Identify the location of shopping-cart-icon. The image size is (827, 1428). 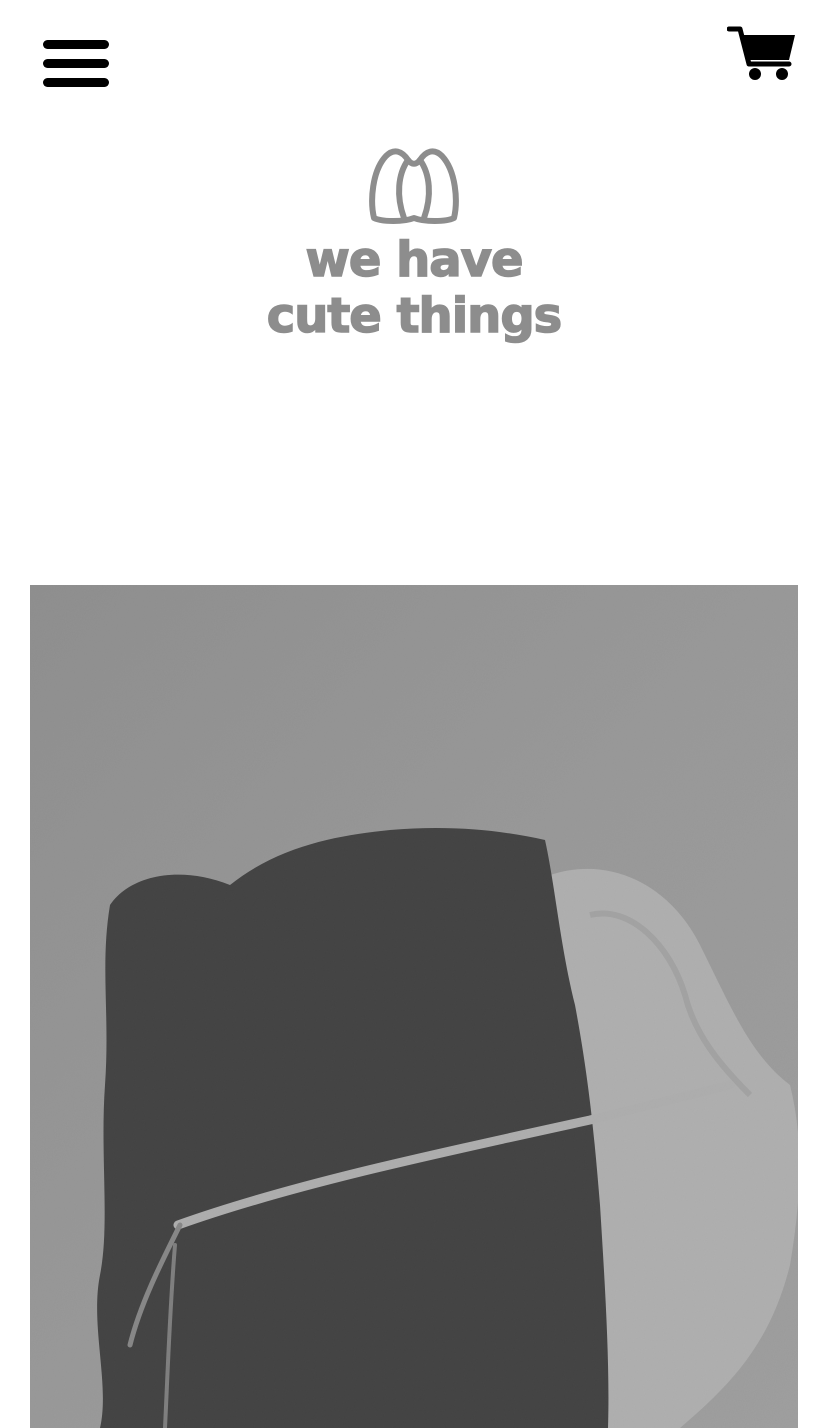
(761, 53).